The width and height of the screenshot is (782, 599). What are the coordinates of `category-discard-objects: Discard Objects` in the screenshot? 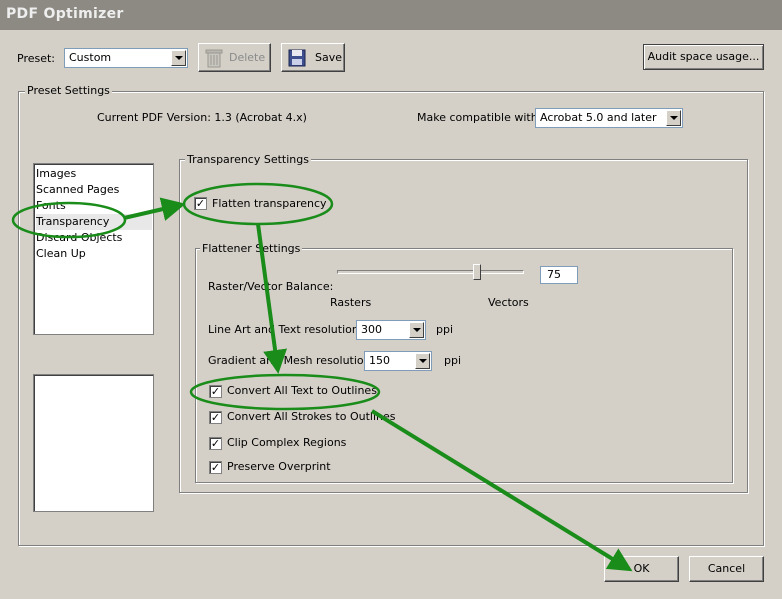 It's located at (94, 238).